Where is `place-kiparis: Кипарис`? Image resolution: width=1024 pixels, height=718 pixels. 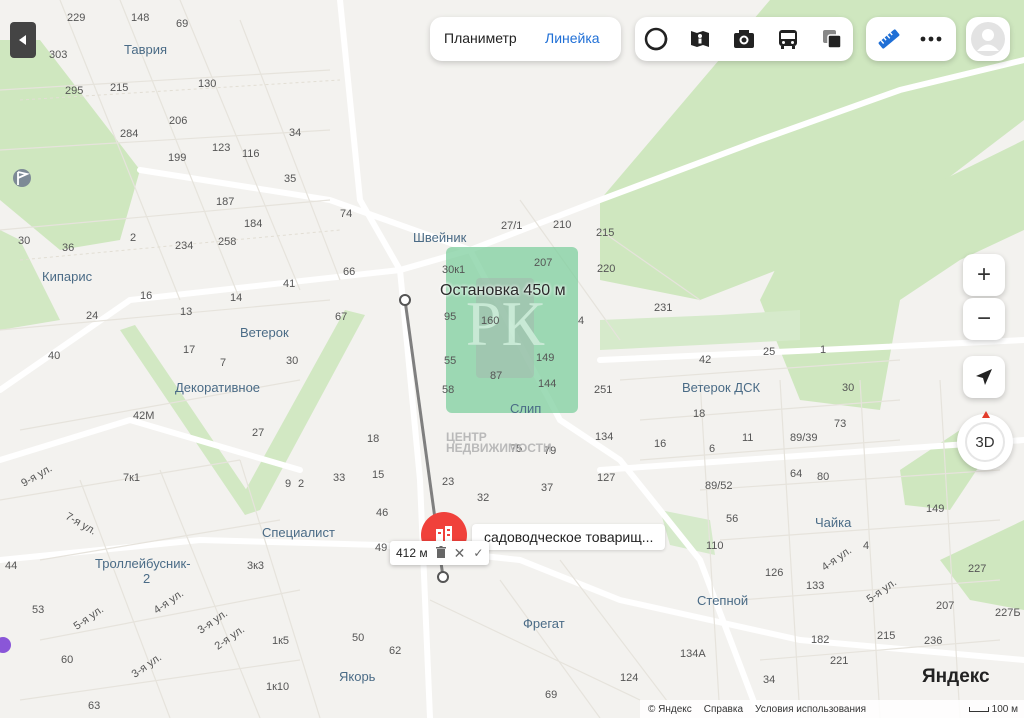 place-kiparis: Кипарис is located at coordinates (67, 276).